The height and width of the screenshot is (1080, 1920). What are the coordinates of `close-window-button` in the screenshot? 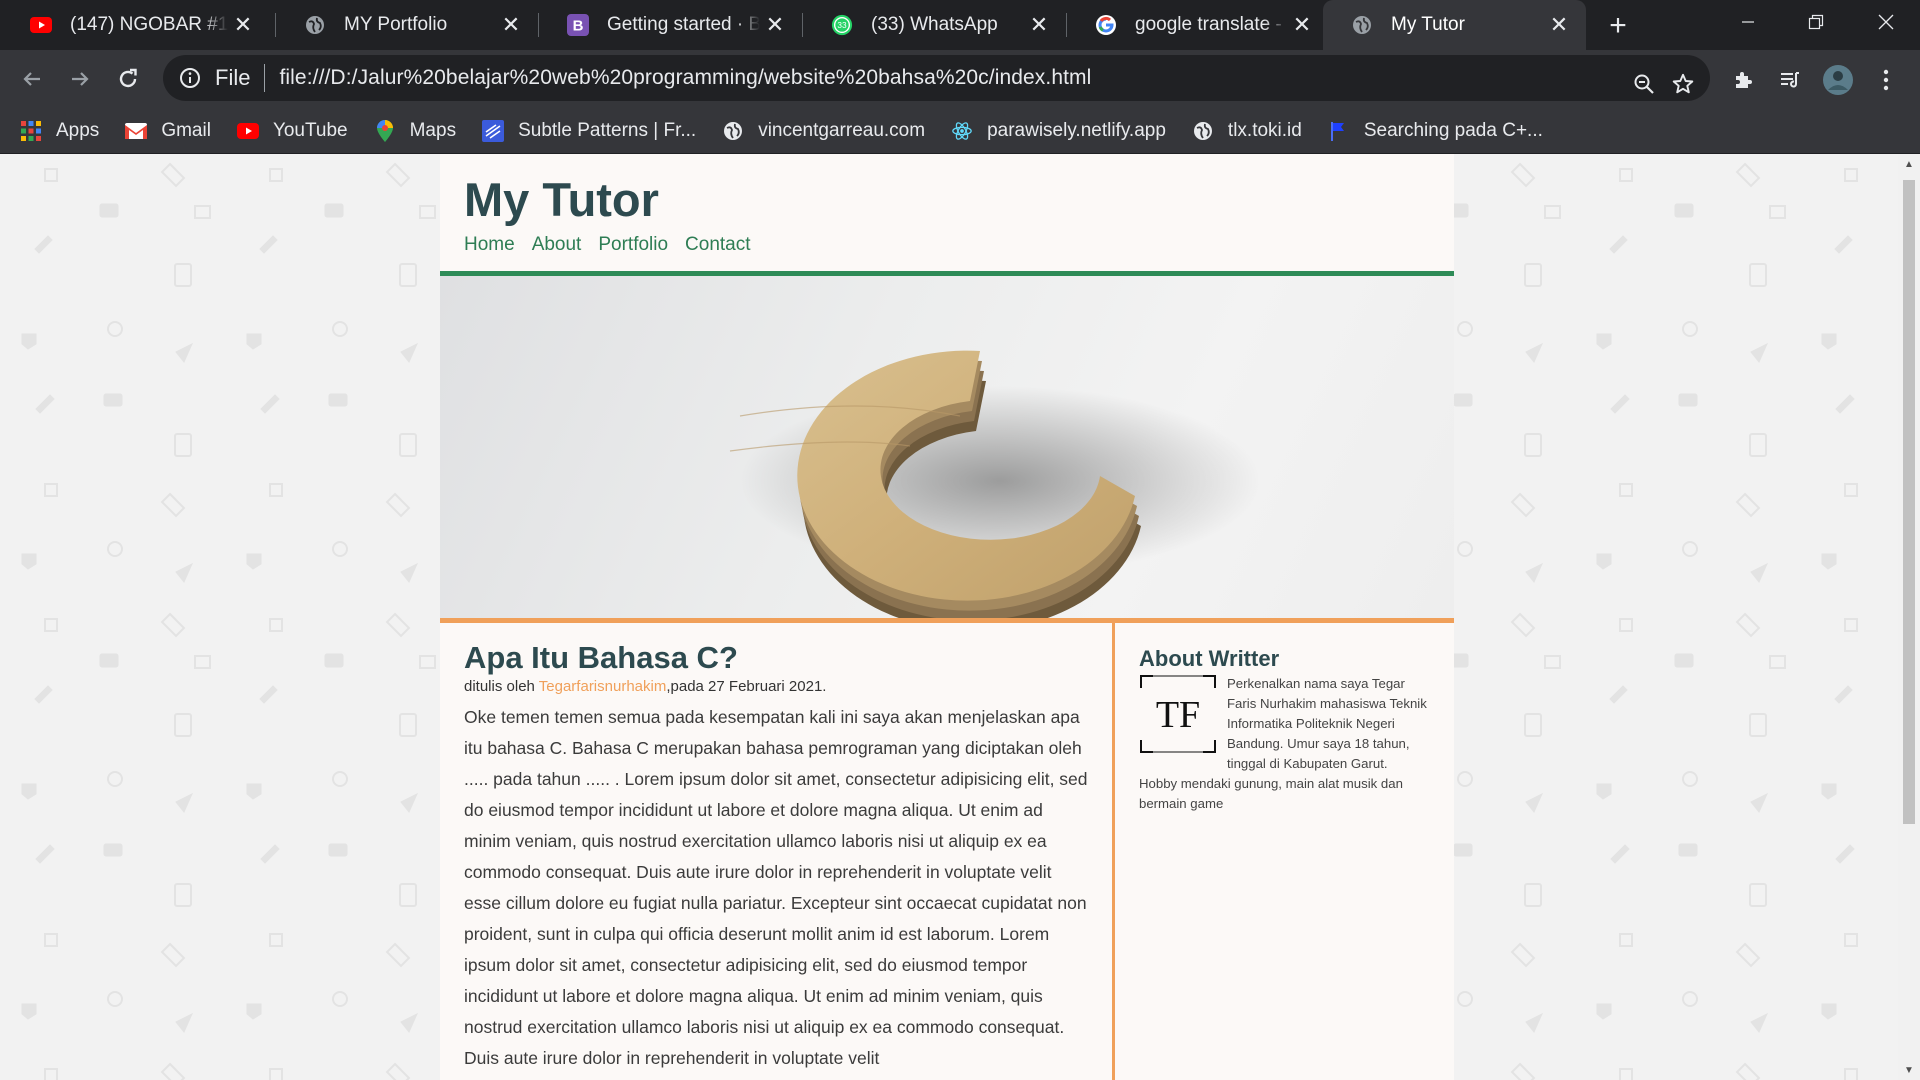 It's located at (1886, 22).